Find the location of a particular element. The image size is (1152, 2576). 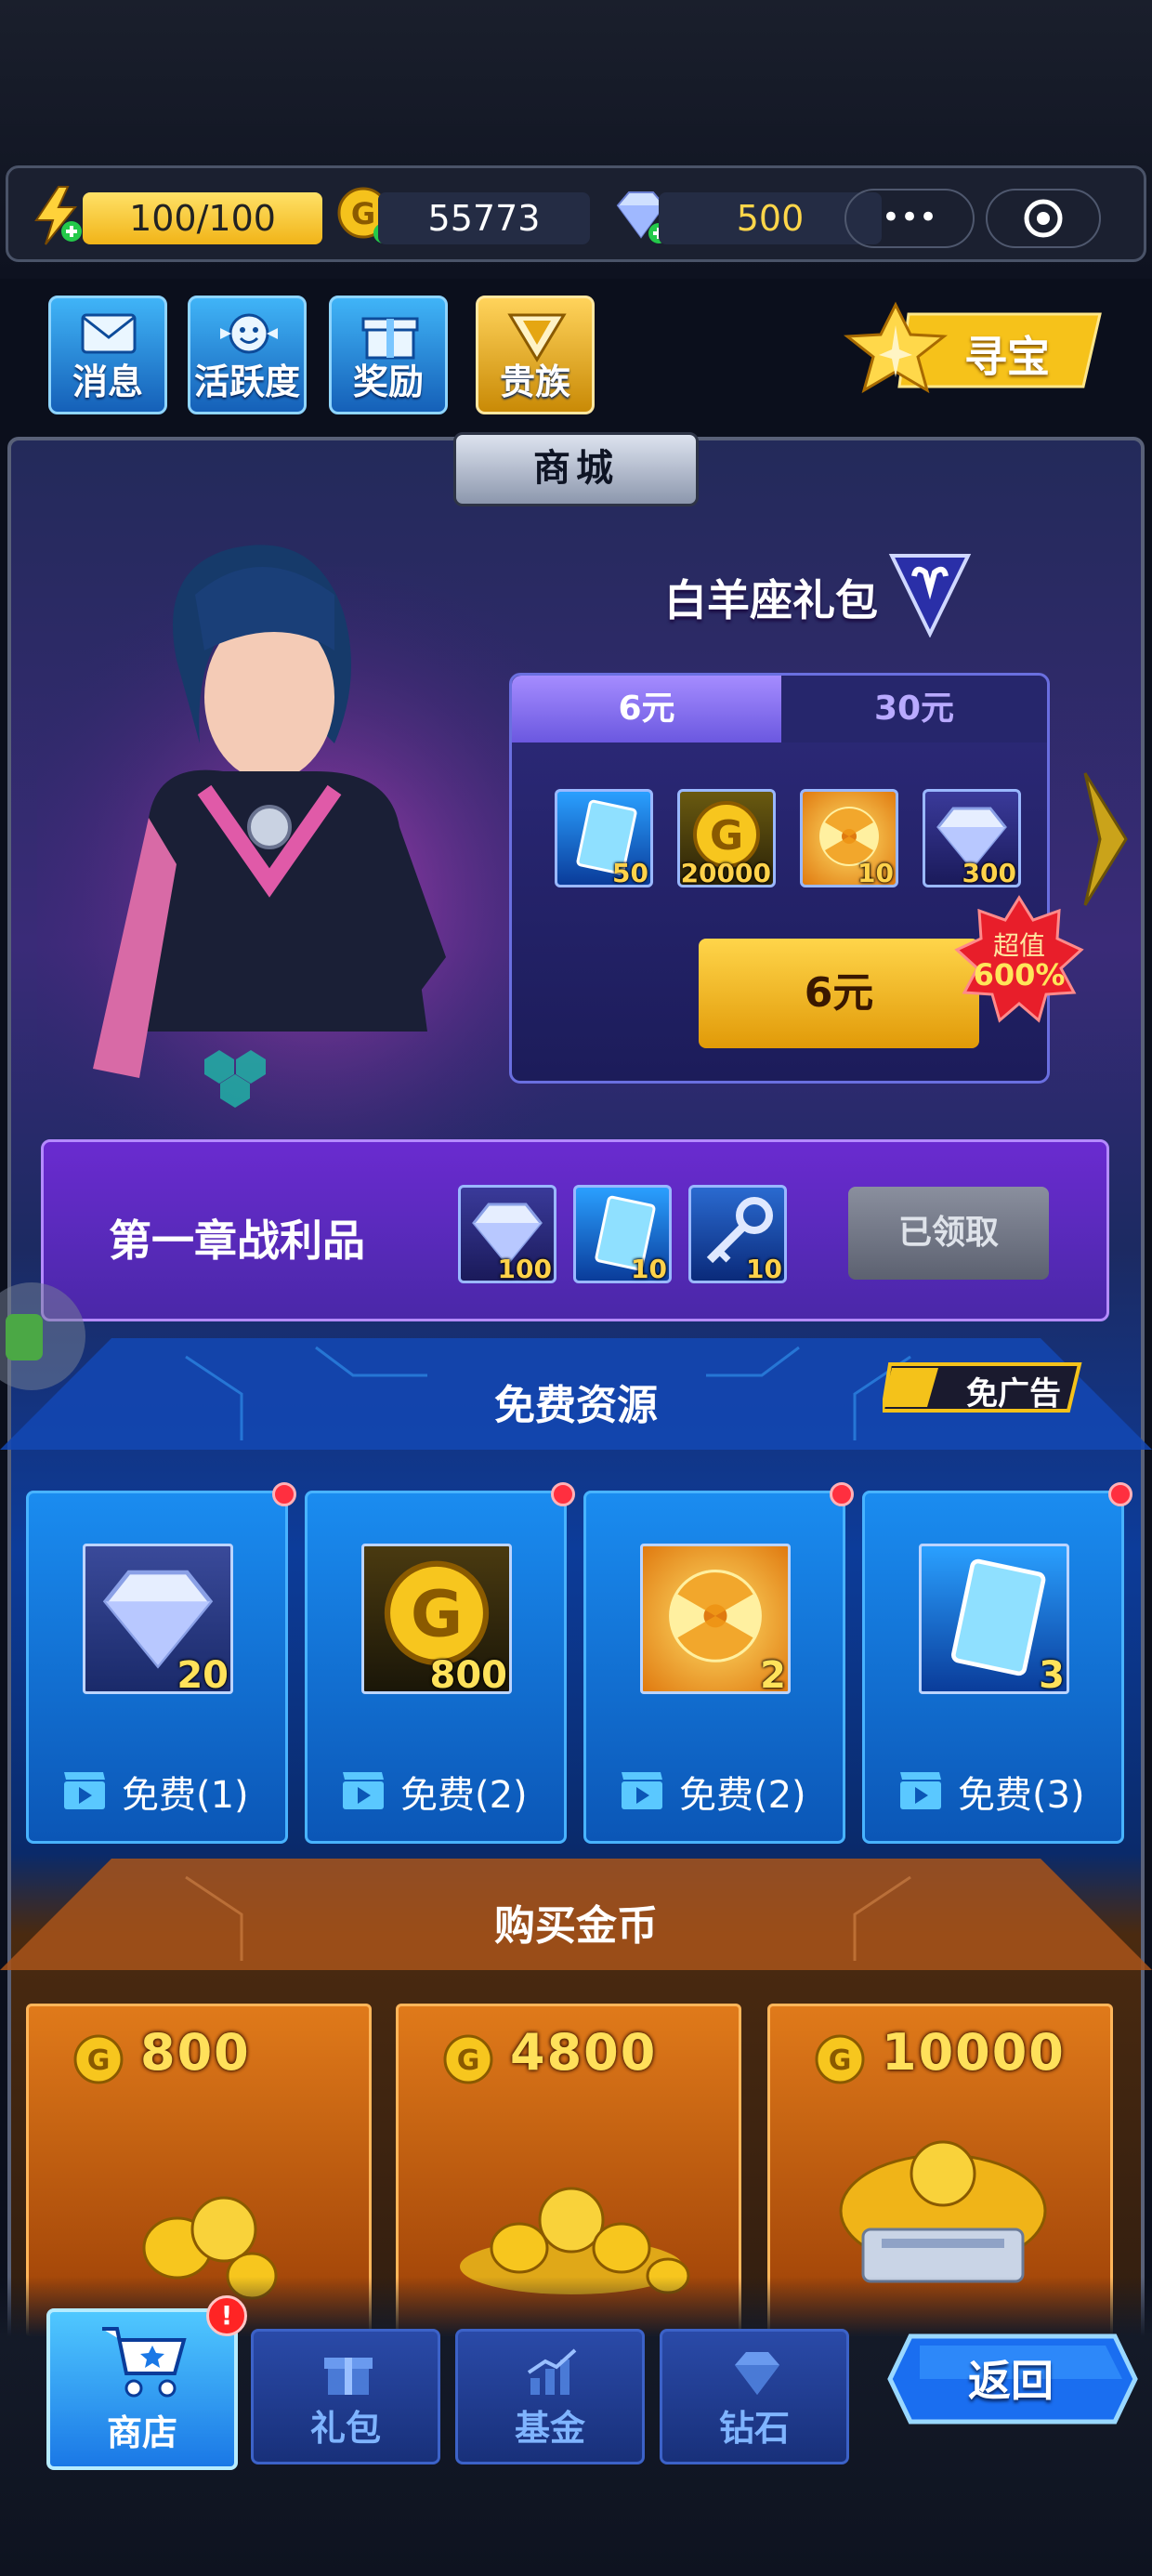

free-item-qty: 800 is located at coordinates (468, 1675).